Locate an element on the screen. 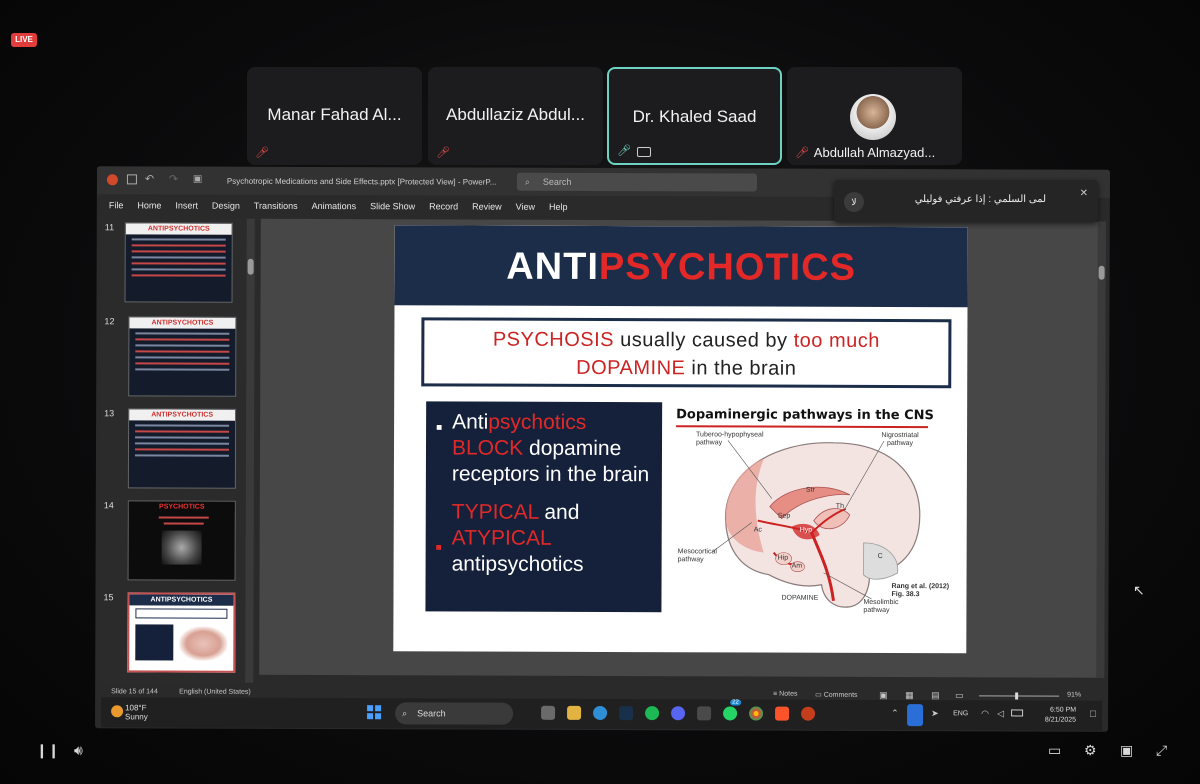 The height and width of the screenshot is (784, 1200). chrome-icon is located at coordinates (756, 713).